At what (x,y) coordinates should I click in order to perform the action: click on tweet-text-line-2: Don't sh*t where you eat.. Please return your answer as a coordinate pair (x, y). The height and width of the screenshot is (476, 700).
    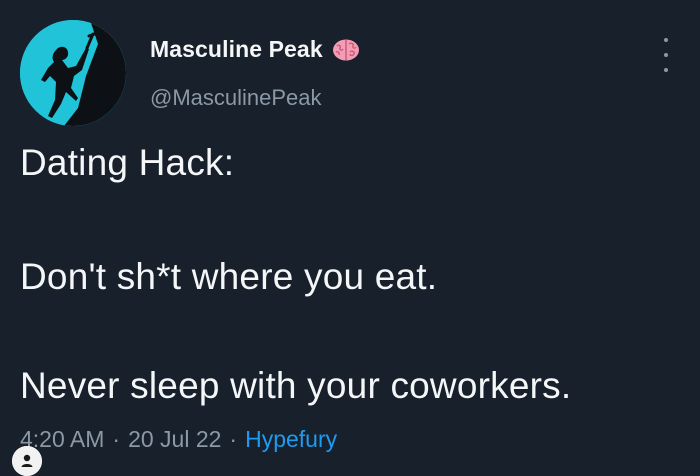
    Looking at the image, I should click on (229, 276).